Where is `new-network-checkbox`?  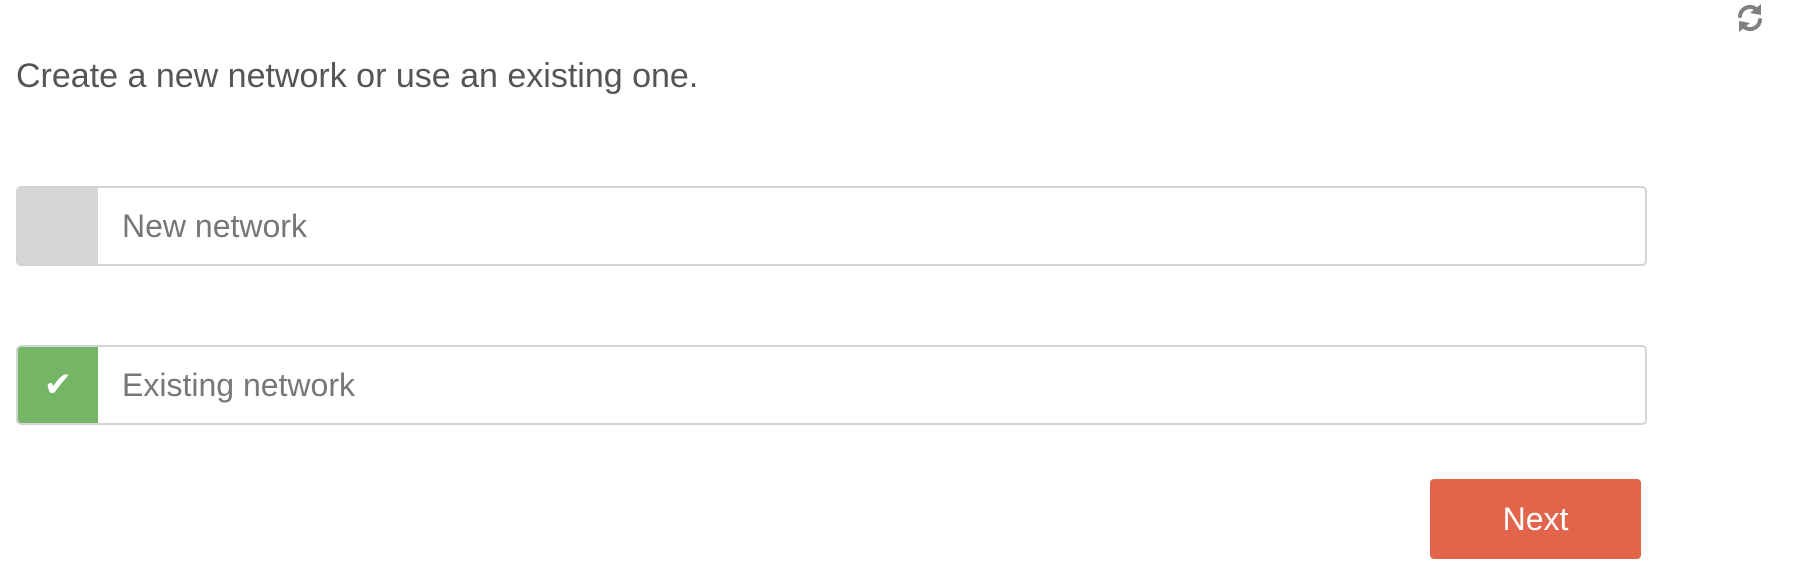 new-network-checkbox is located at coordinates (58, 226).